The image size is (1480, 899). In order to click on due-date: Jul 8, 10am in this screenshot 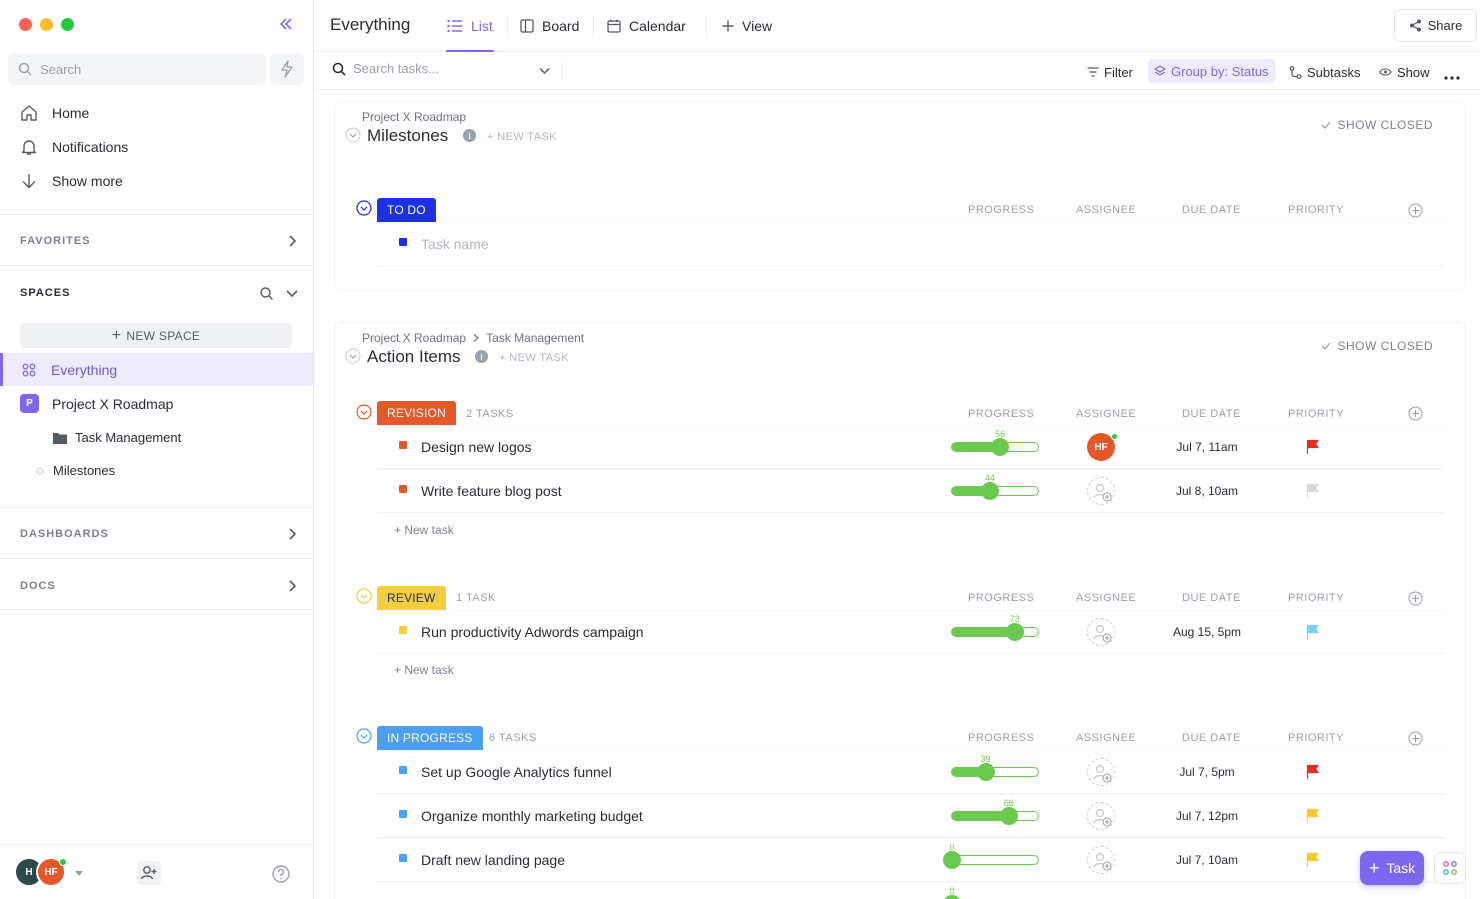, I will do `click(1207, 491)`.